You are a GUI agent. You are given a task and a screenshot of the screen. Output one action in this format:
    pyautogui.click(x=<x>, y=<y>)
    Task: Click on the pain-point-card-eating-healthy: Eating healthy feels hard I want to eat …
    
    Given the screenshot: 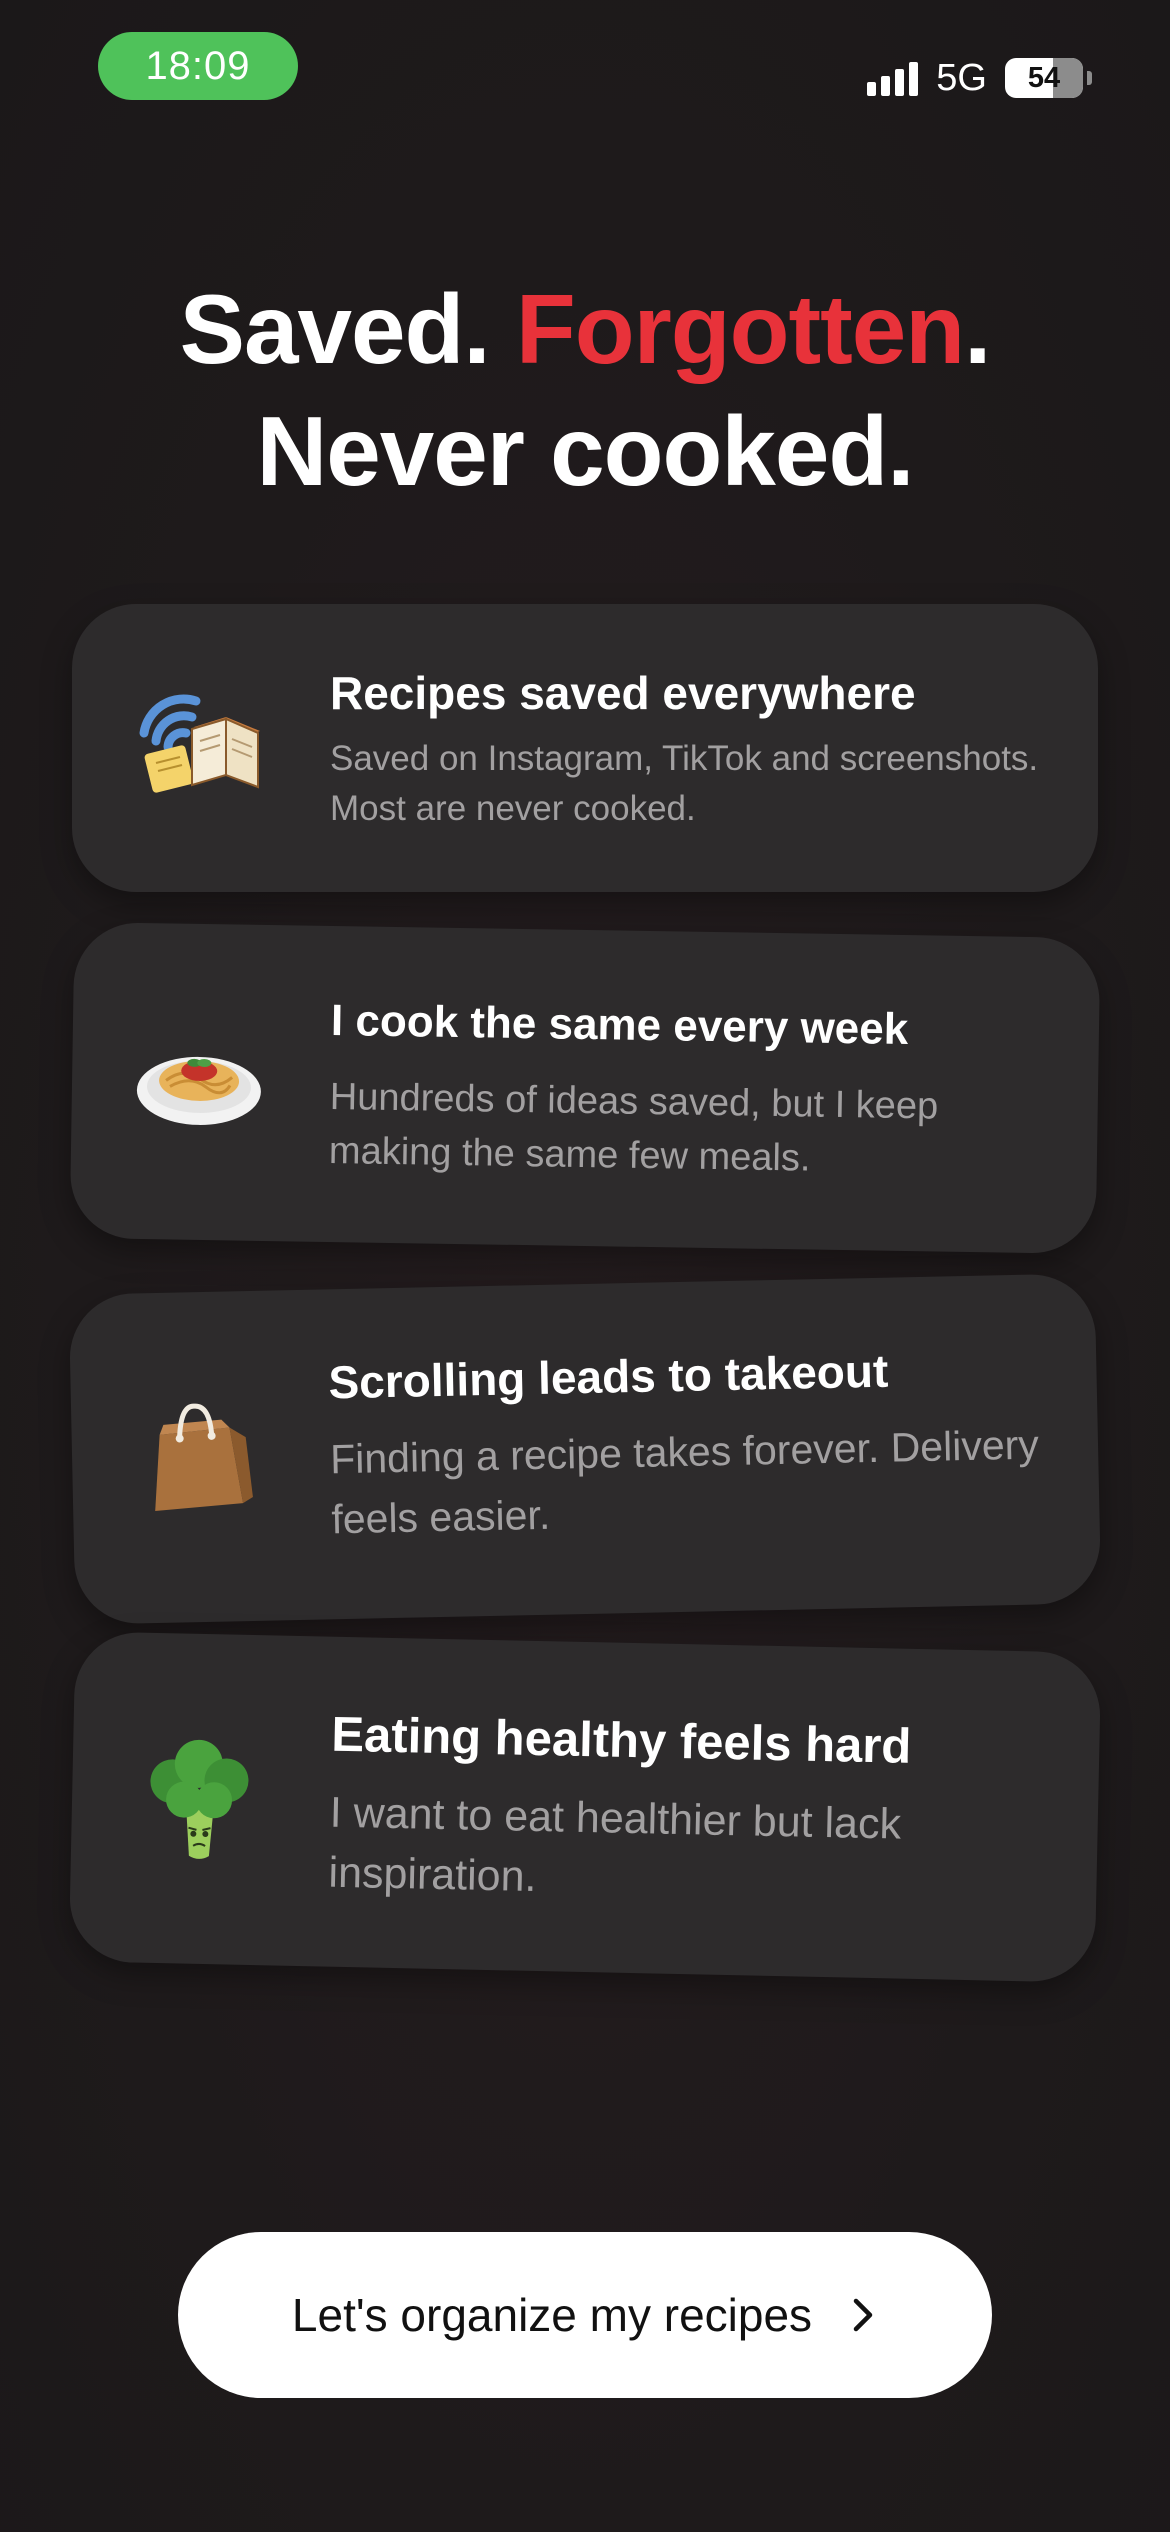 What is the action you would take?
    pyautogui.click(x=585, y=1807)
    